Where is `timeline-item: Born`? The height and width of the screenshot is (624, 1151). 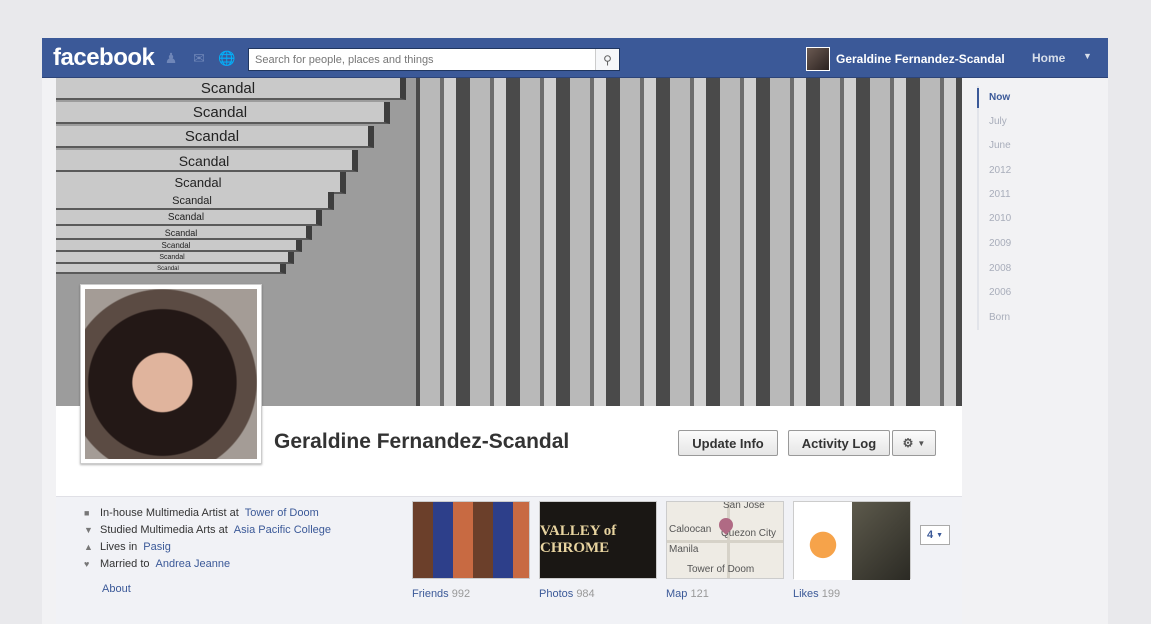
timeline-item: Born is located at coordinates (999, 317).